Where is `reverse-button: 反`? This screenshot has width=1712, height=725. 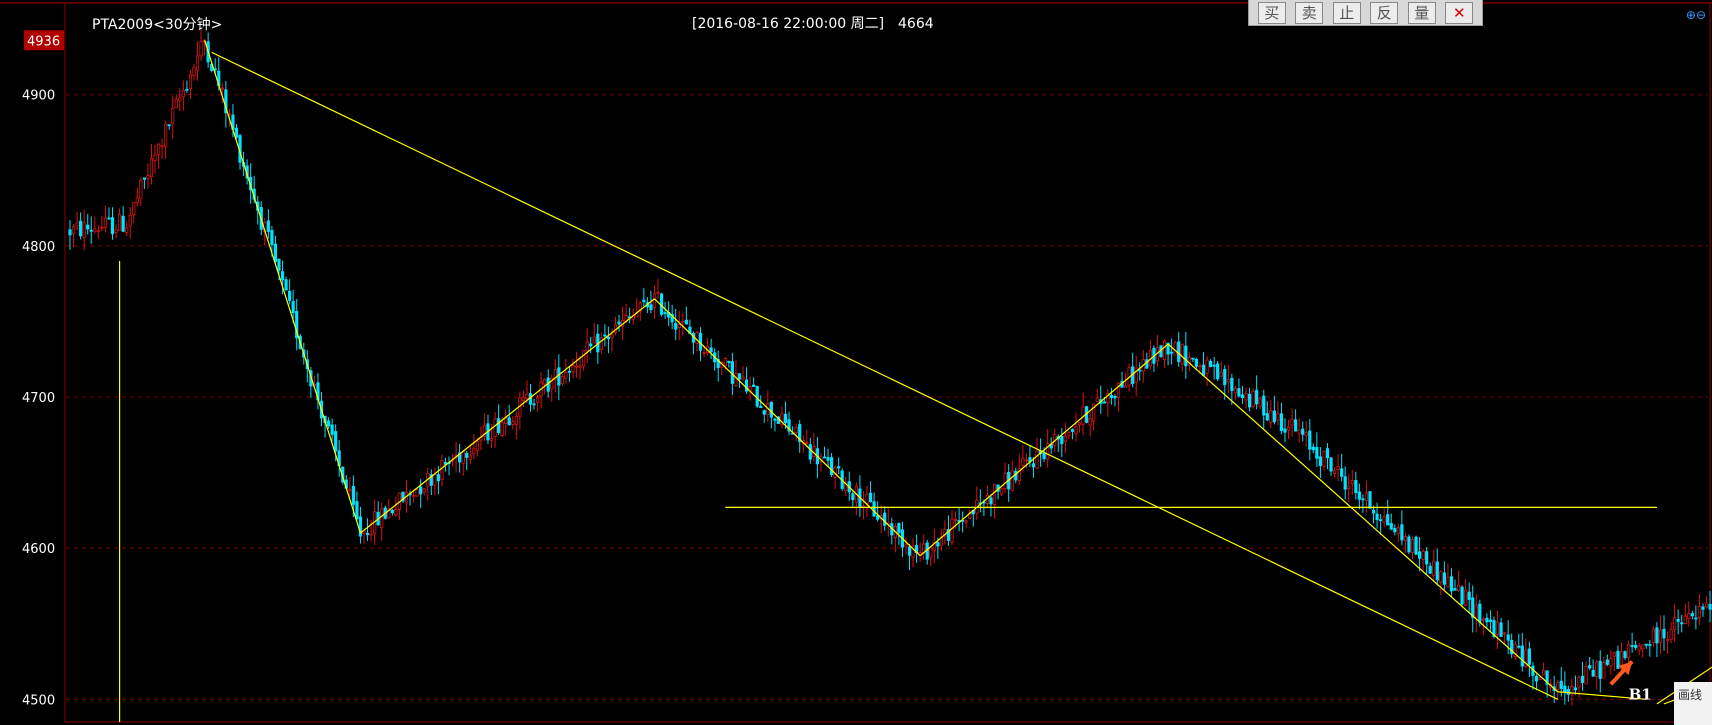 reverse-button: 反 is located at coordinates (1384, 12).